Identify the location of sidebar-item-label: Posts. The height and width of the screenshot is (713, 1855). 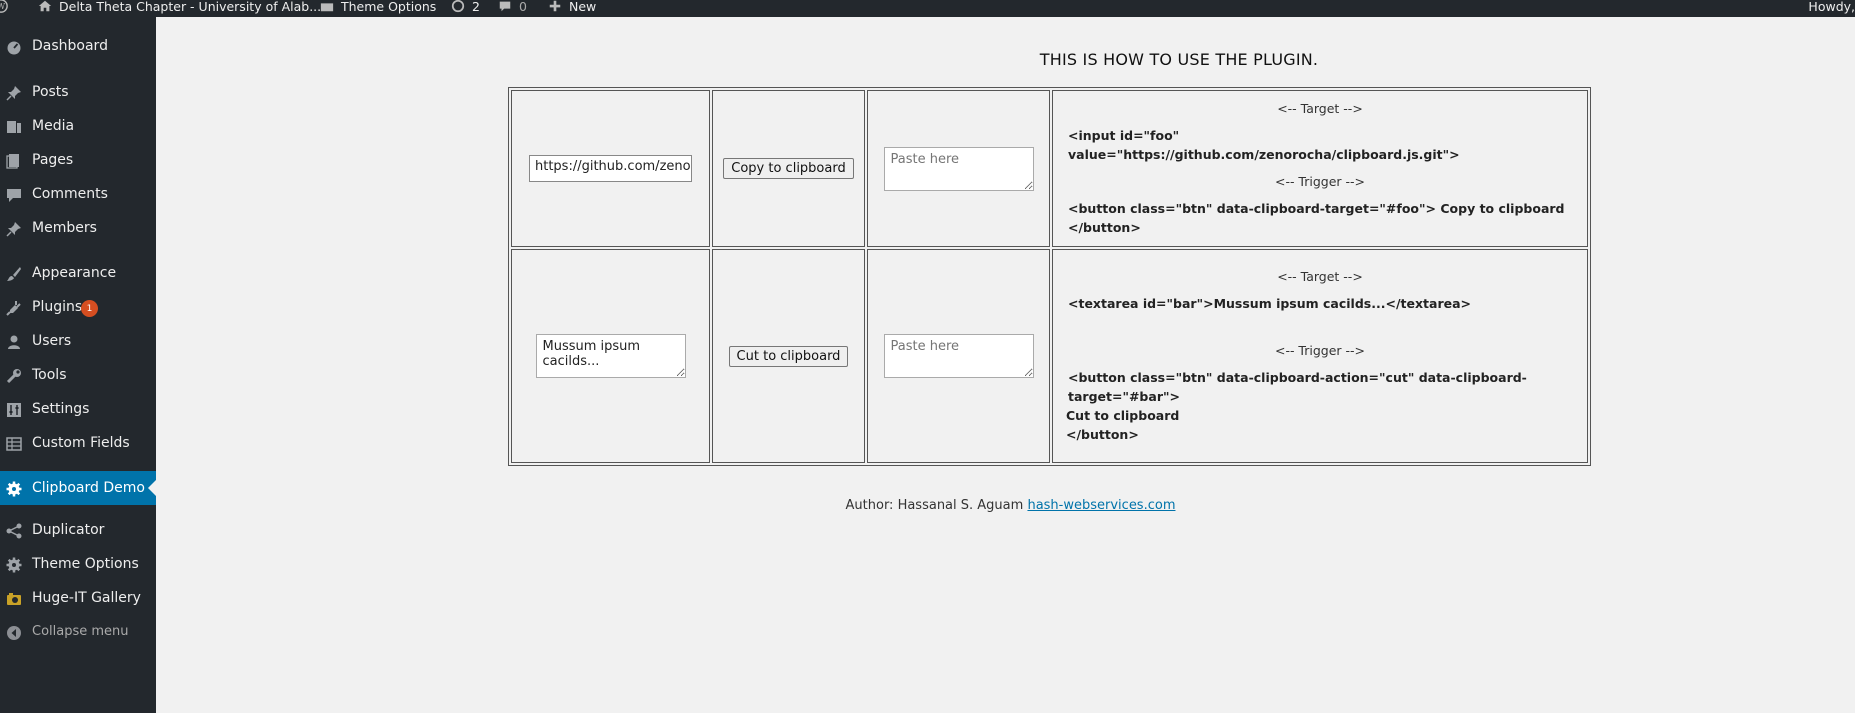
(50, 92).